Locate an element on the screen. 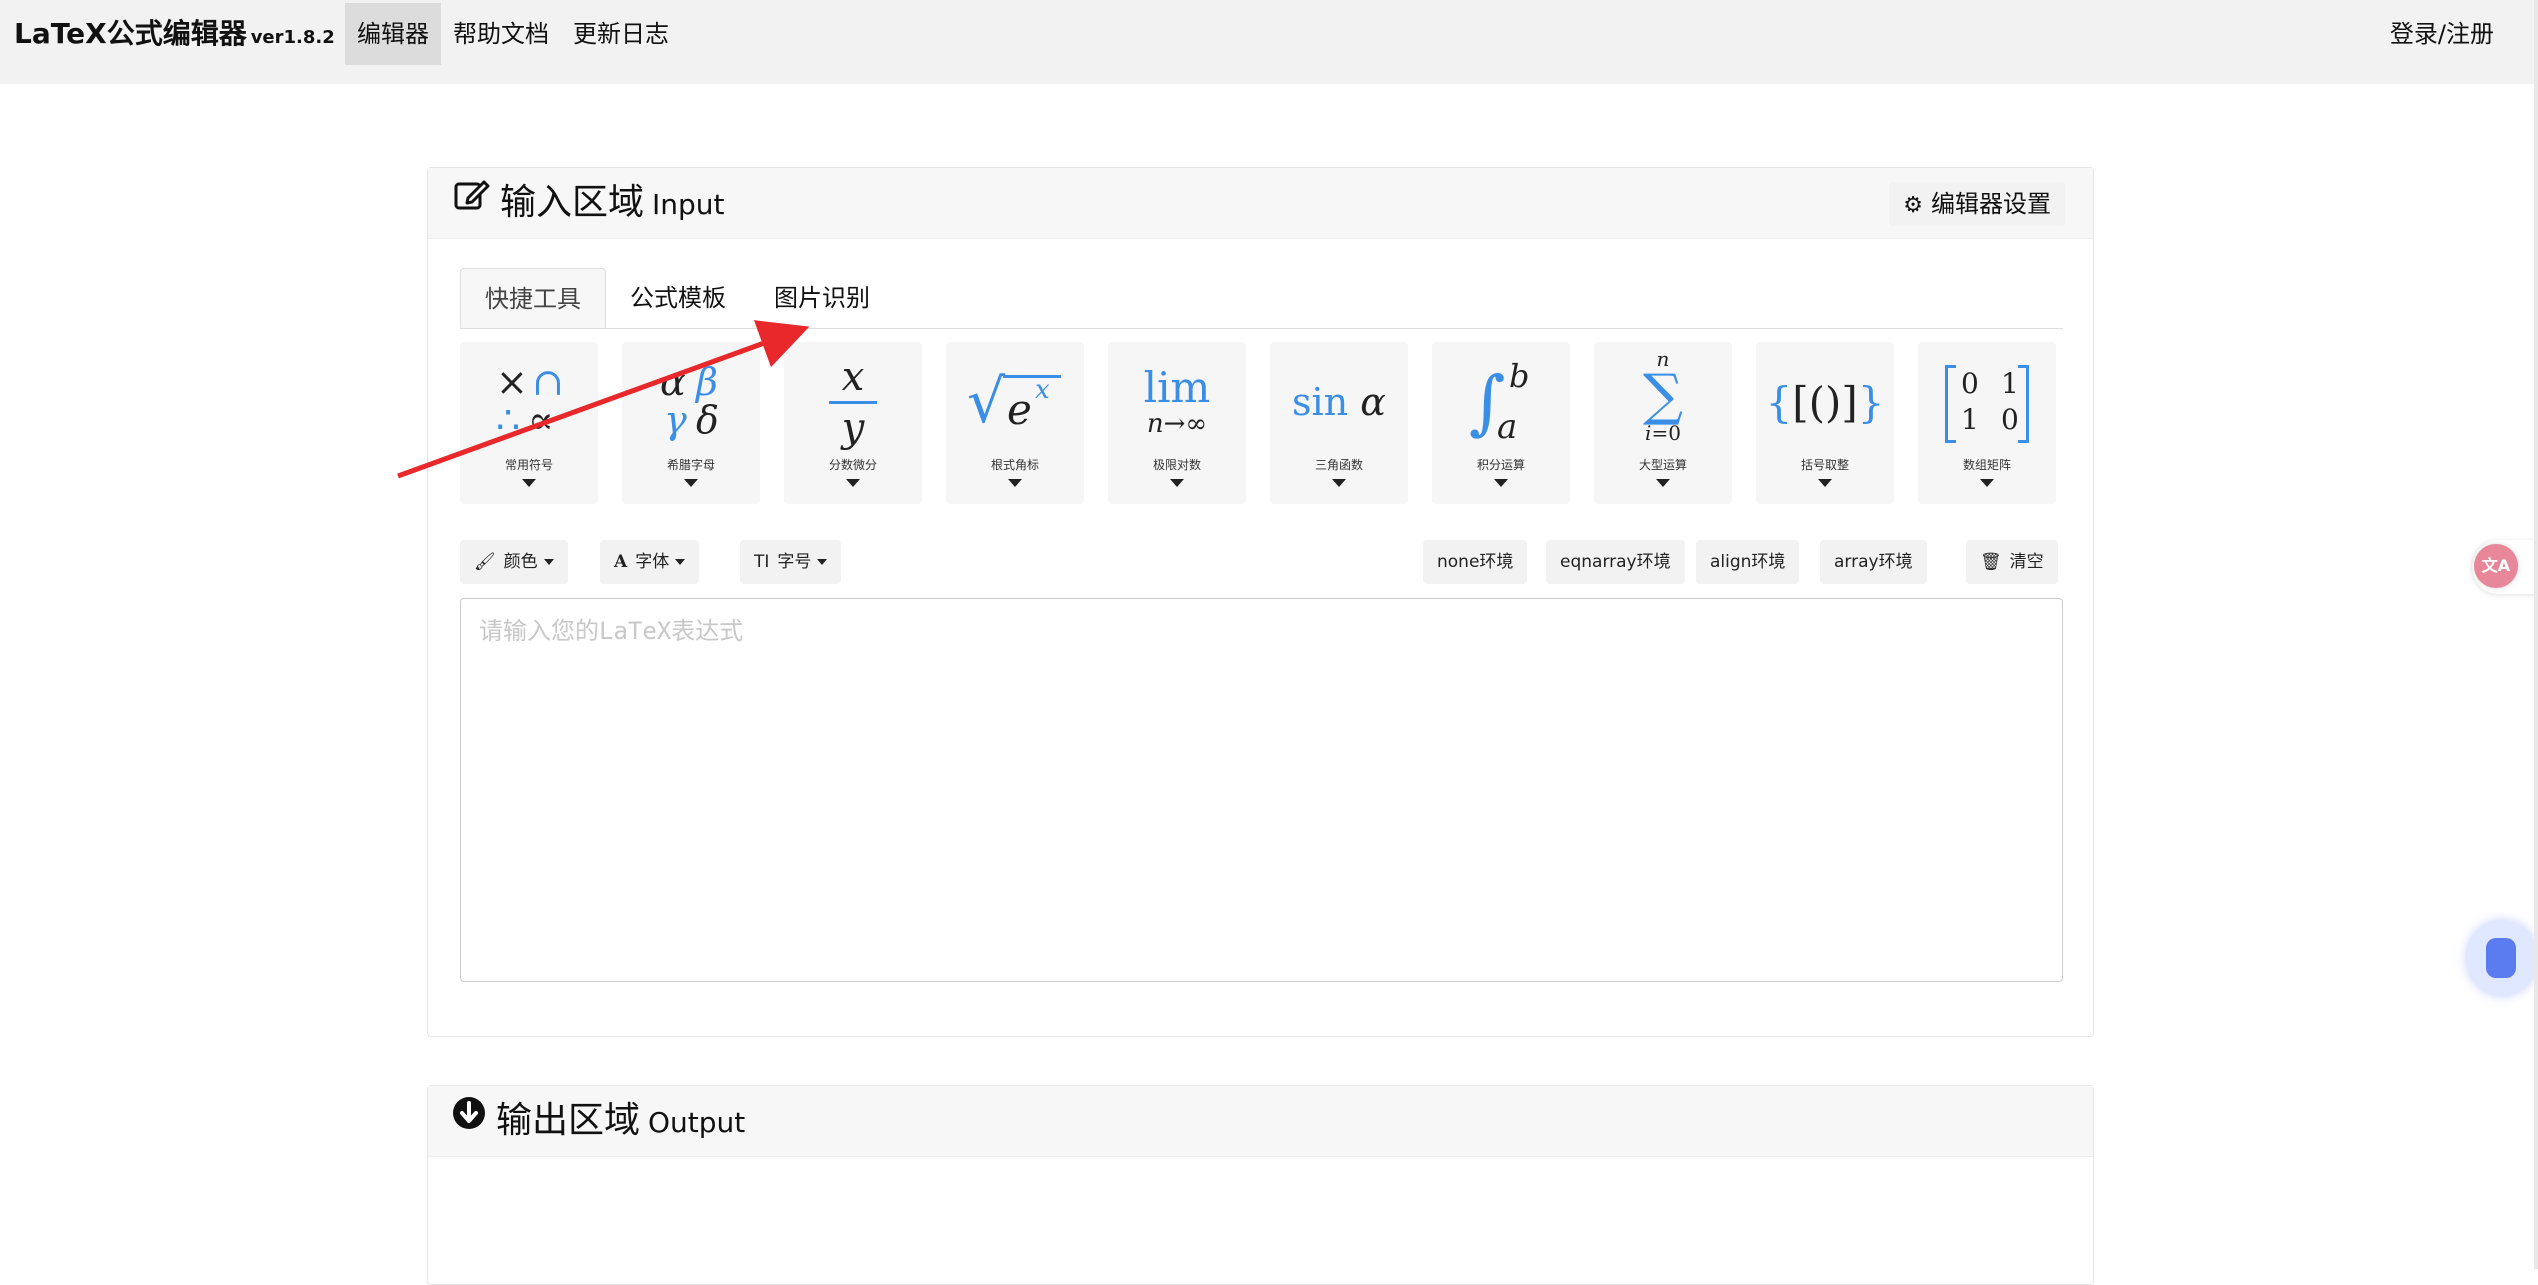 This screenshot has height=1285, width=2538. card-brackets: {[()]} 括号取整 is located at coordinates (1825, 423).